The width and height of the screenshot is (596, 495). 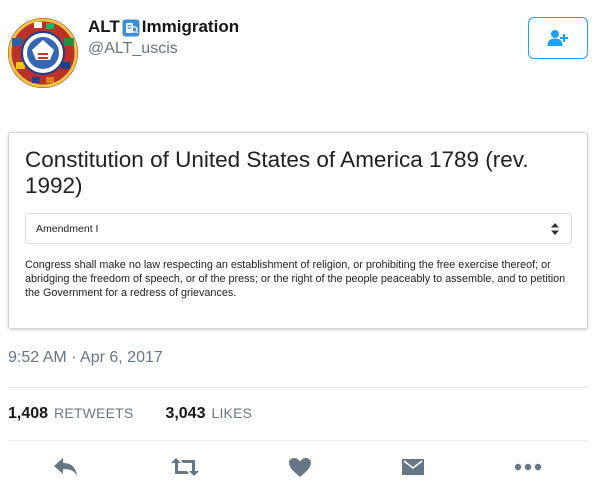 I want to click on retweet-button, so click(x=185, y=467).